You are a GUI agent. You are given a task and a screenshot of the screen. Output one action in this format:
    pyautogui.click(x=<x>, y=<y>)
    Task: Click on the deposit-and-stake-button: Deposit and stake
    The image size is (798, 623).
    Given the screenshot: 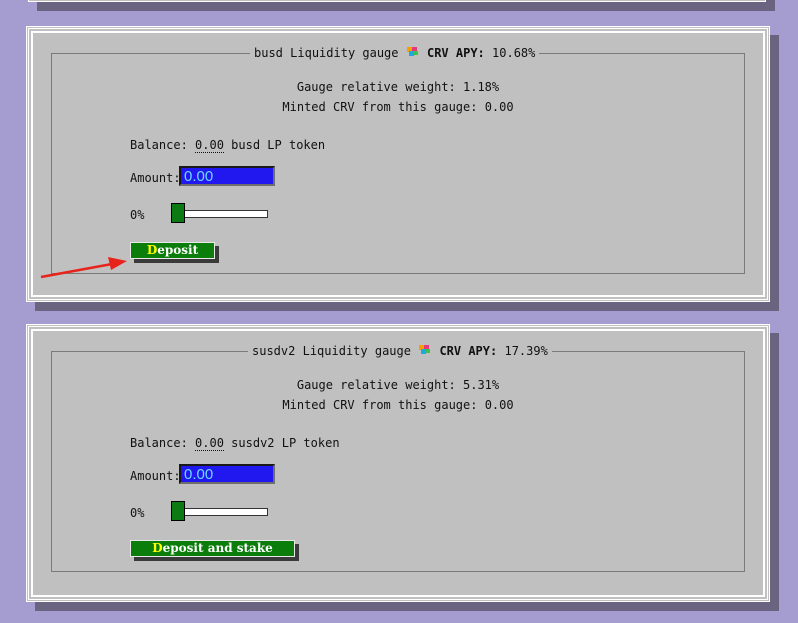 What is the action you would take?
    pyautogui.click(x=212, y=548)
    